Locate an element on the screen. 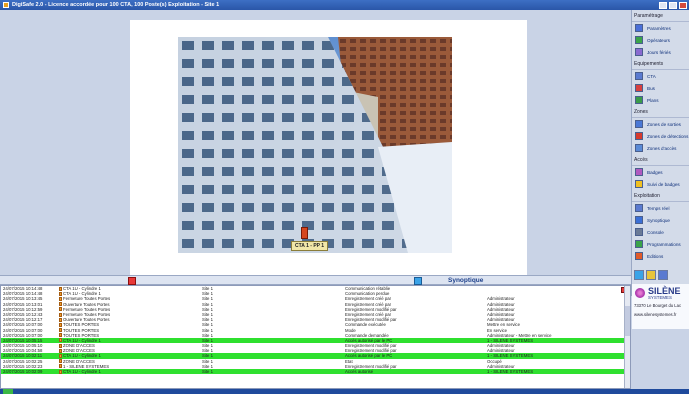  console-icon is located at coordinates (639, 232).